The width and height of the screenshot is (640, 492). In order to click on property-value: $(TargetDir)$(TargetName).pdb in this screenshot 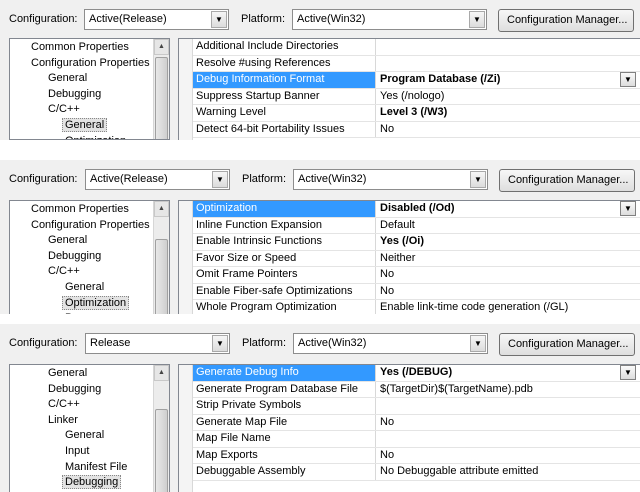, I will do `click(508, 390)`.